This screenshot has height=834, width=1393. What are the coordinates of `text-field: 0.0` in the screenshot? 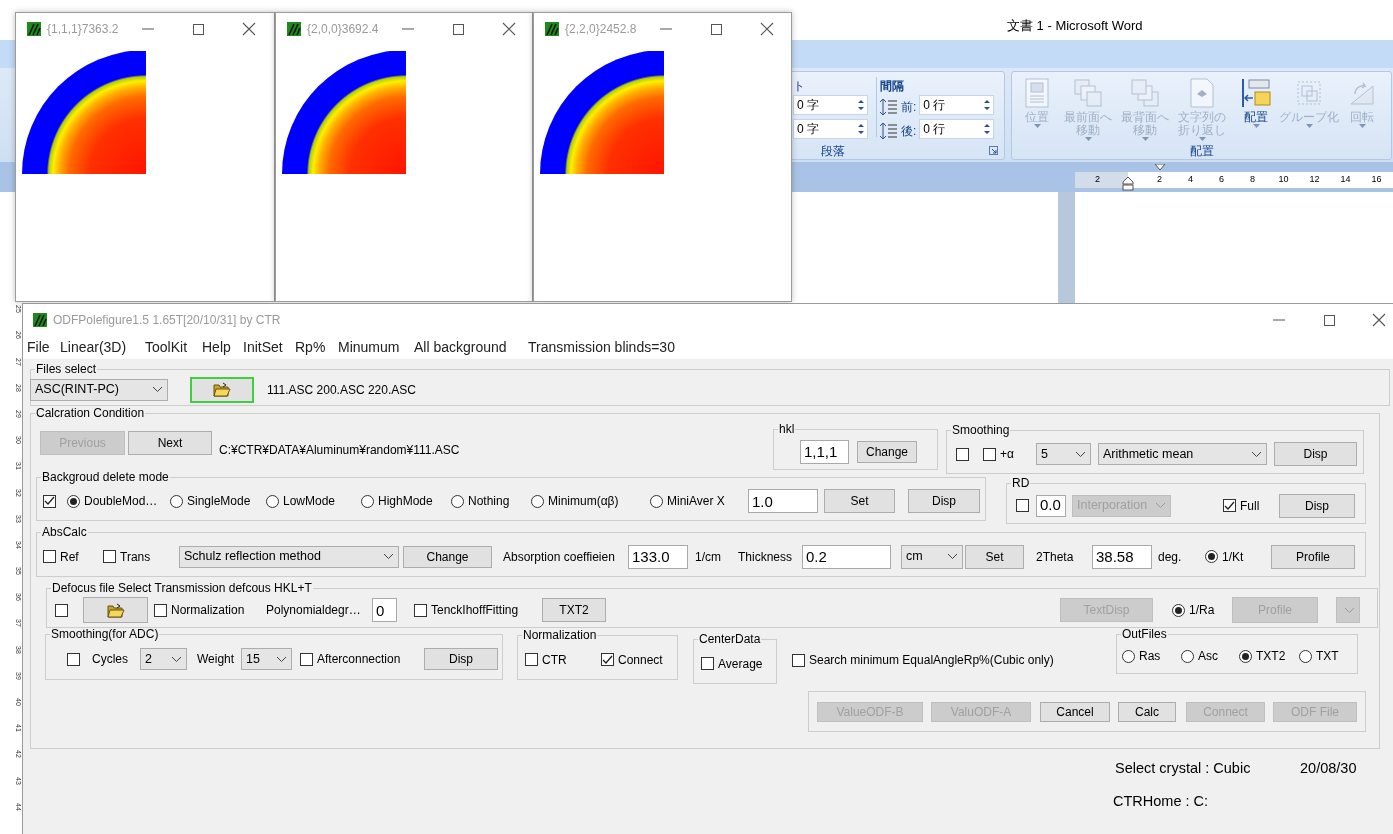 It's located at (1051, 505).